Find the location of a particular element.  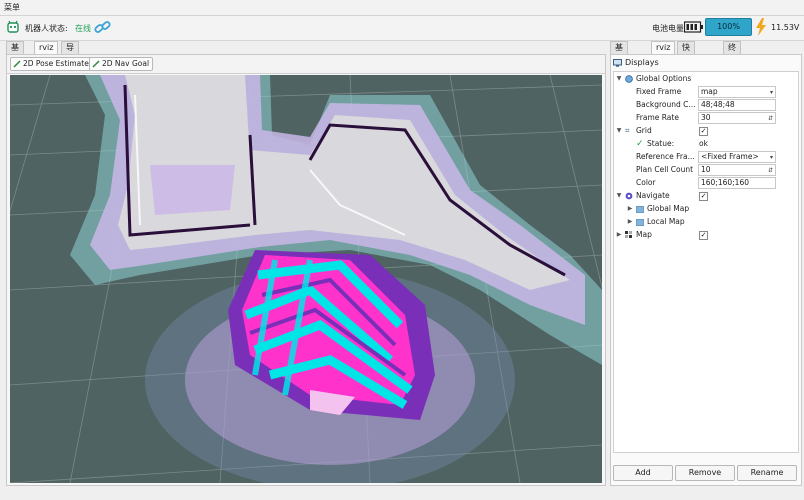

grid-label: Grid is located at coordinates (644, 130).